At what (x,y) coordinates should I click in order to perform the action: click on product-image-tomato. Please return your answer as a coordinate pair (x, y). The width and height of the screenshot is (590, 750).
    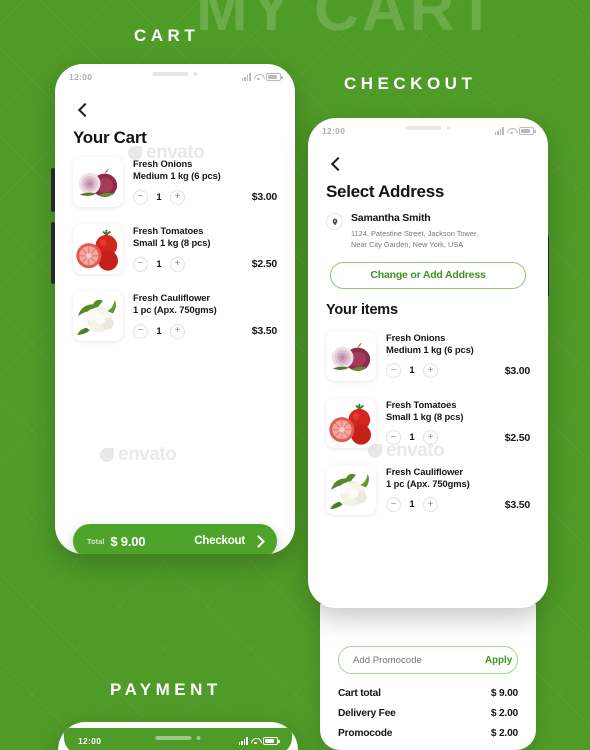
    Looking at the image, I should click on (98, 249).